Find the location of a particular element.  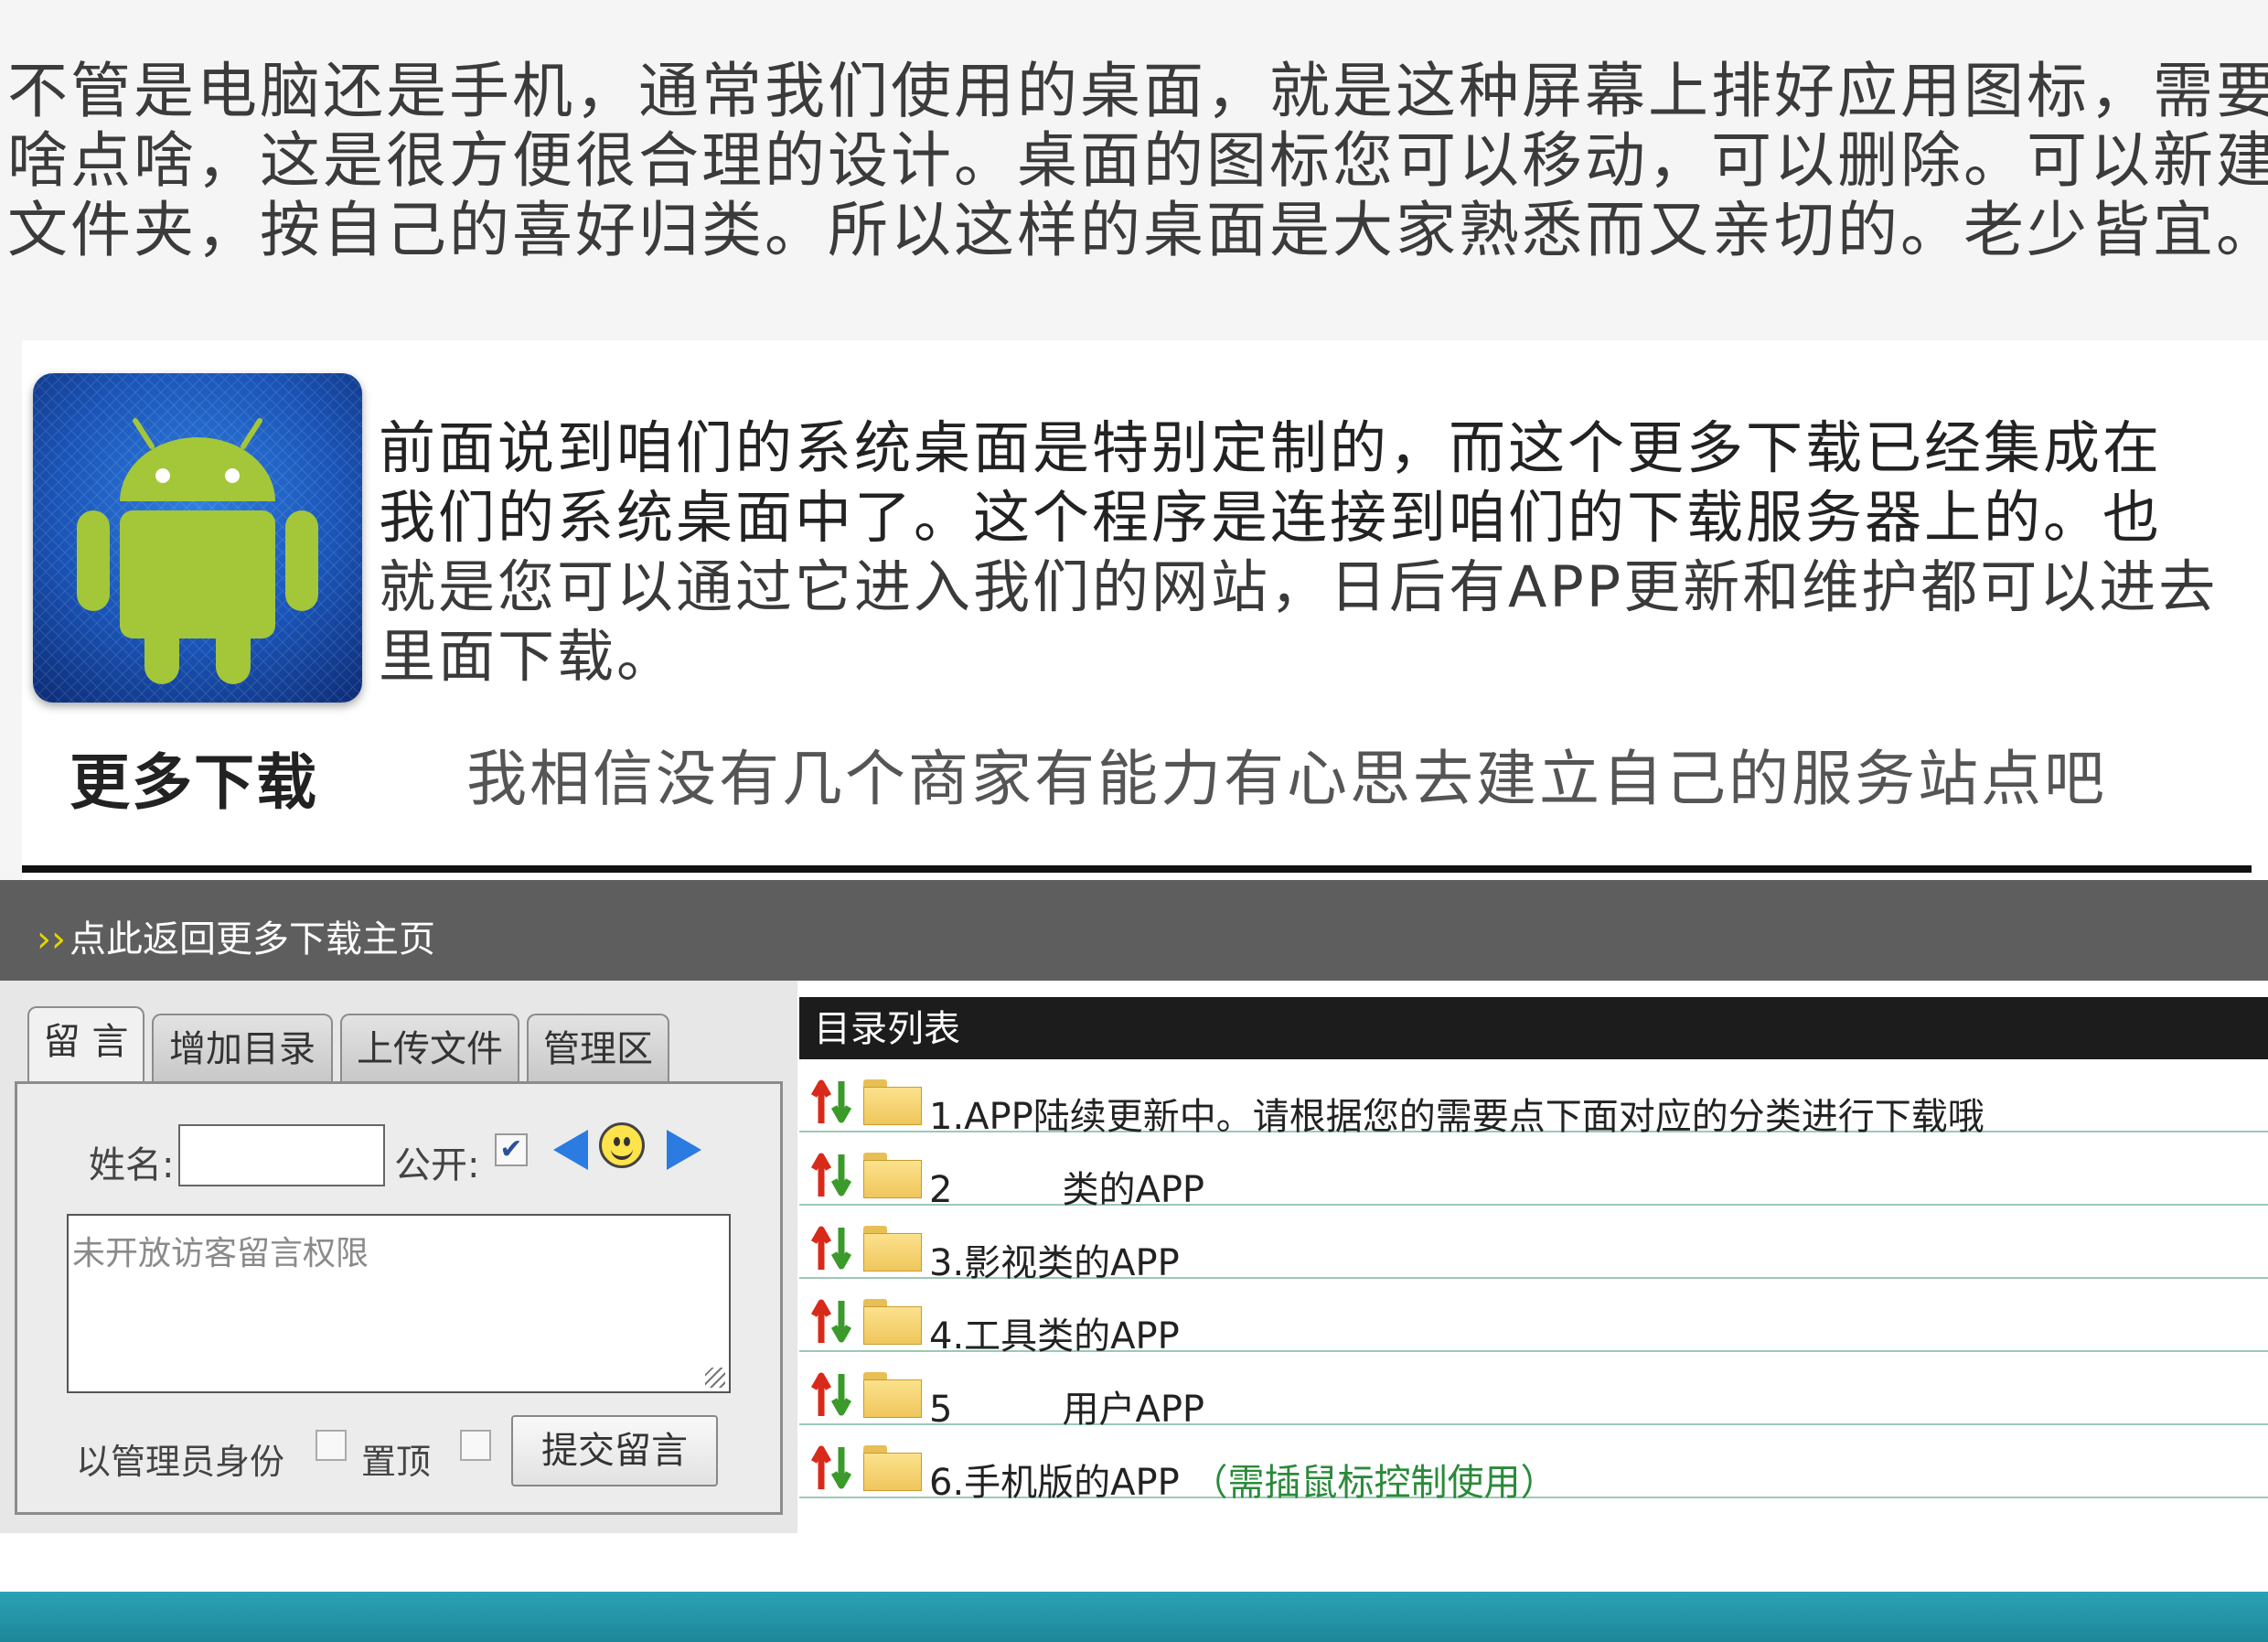

return-home-link: 点此返回更多下载主页 is located at coordinates (253, 940).